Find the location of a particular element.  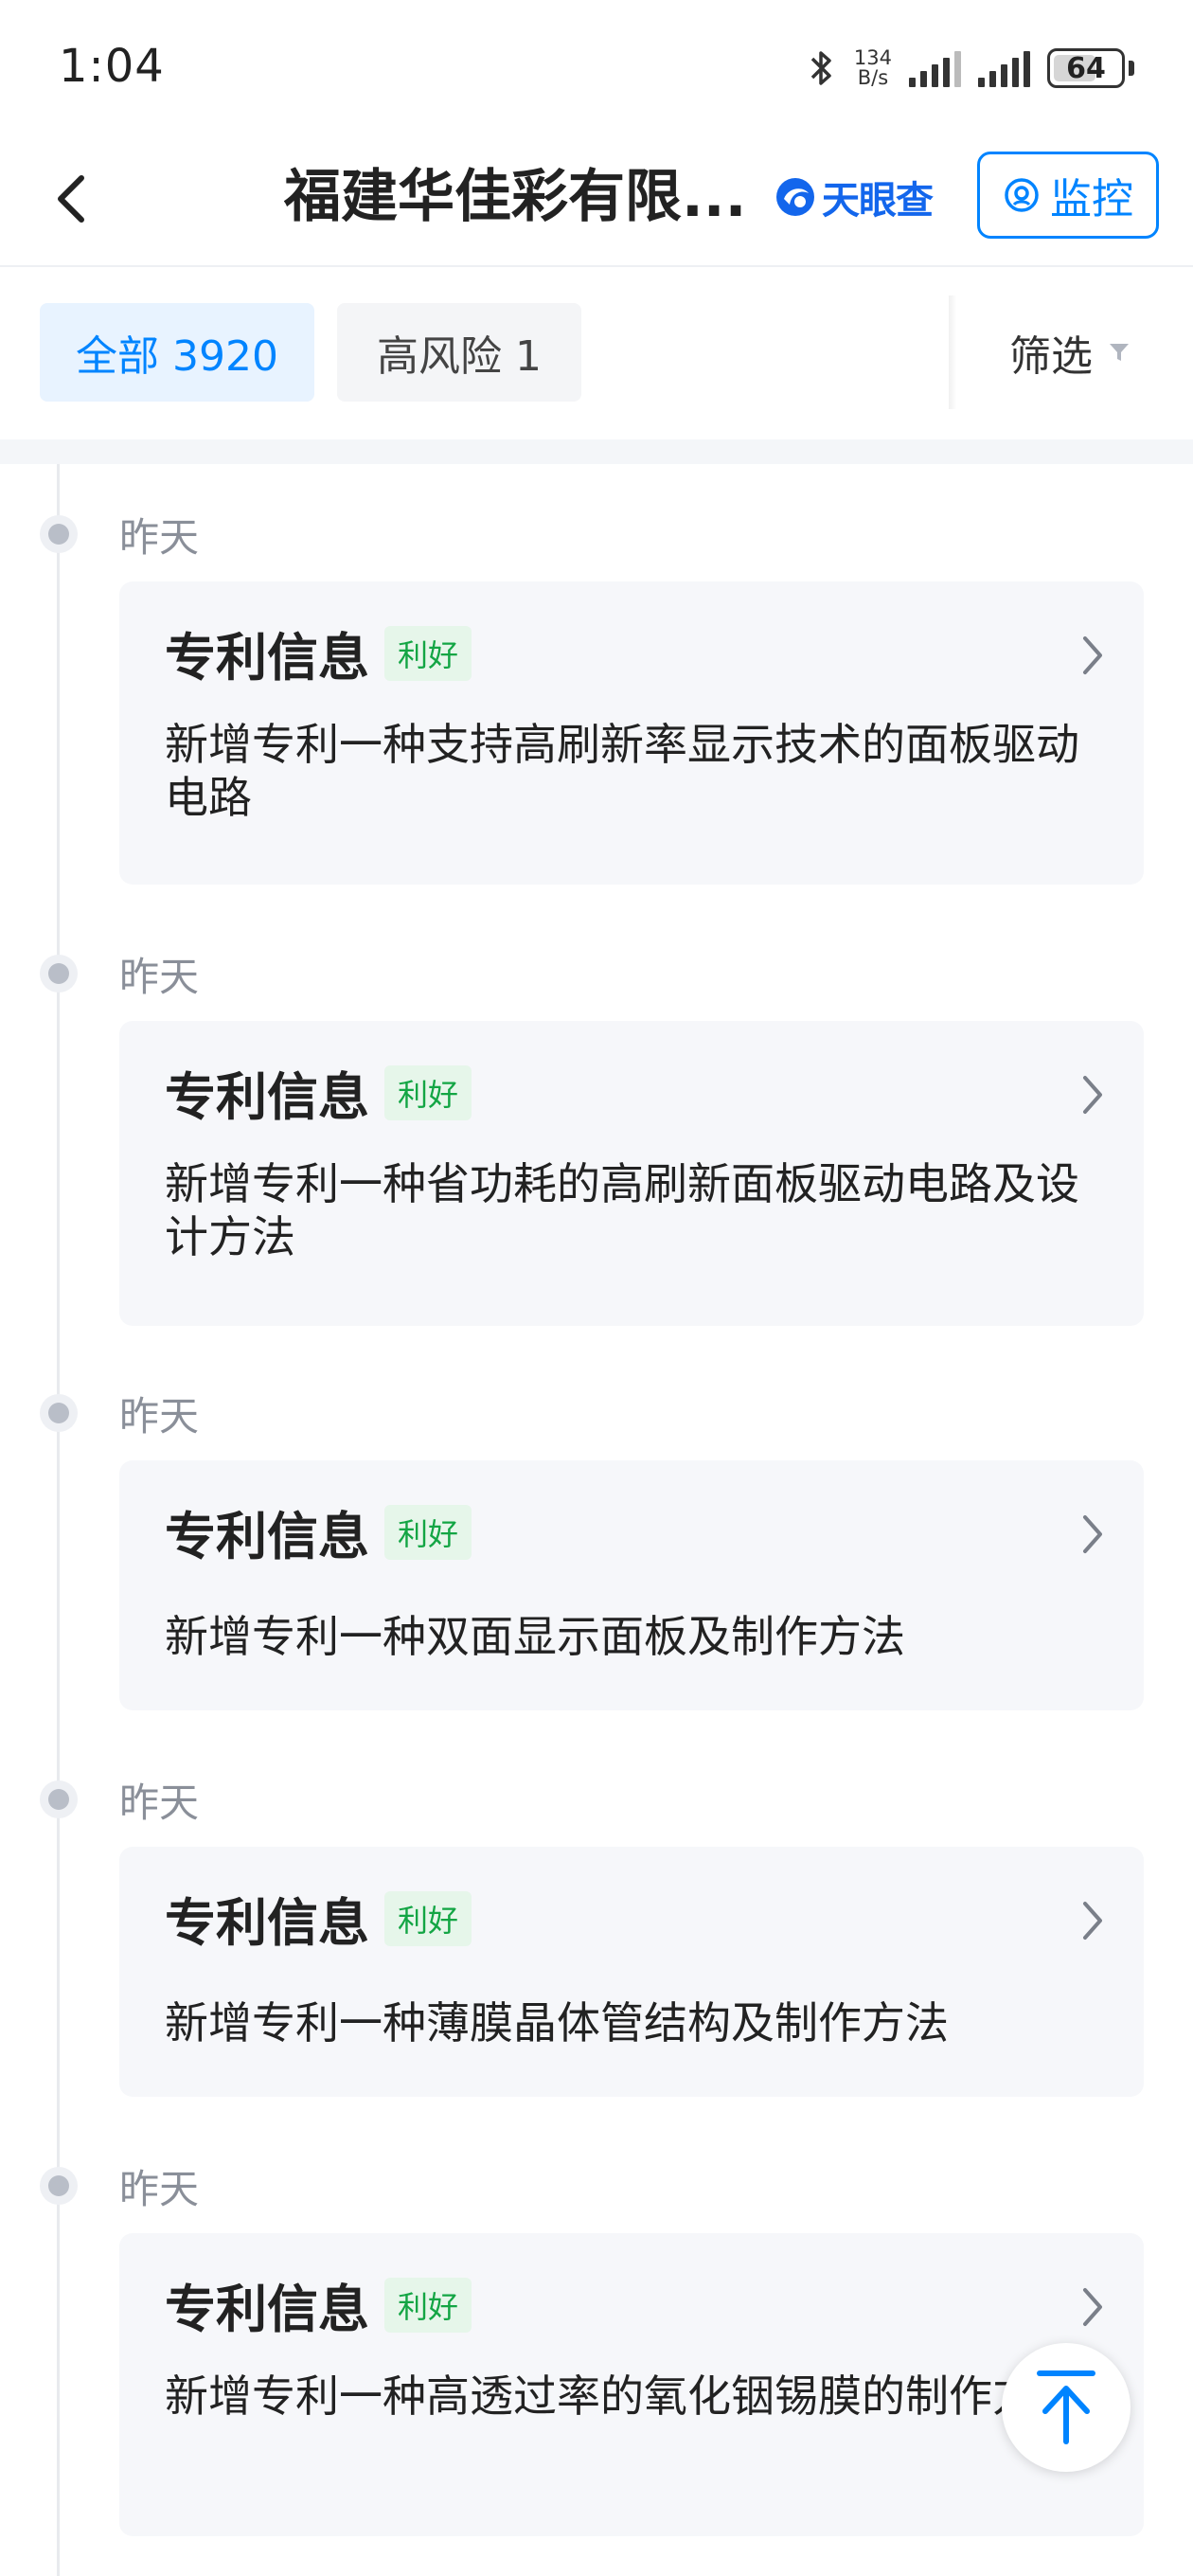

monitor-icon is located at coordinates (1022, 195).